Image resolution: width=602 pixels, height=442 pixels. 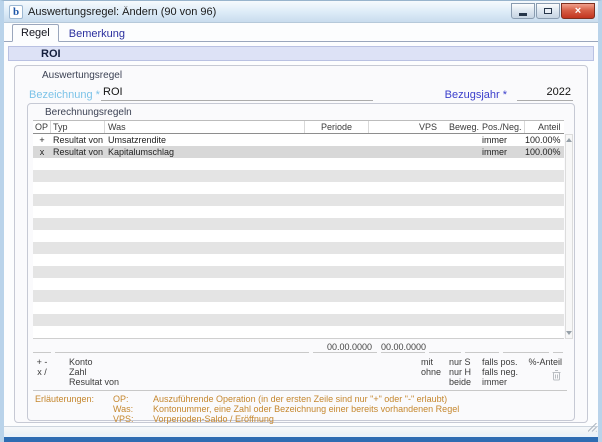 I want to click on edit-periode2-field: 00.00.0000, so click(x=403, y=347).